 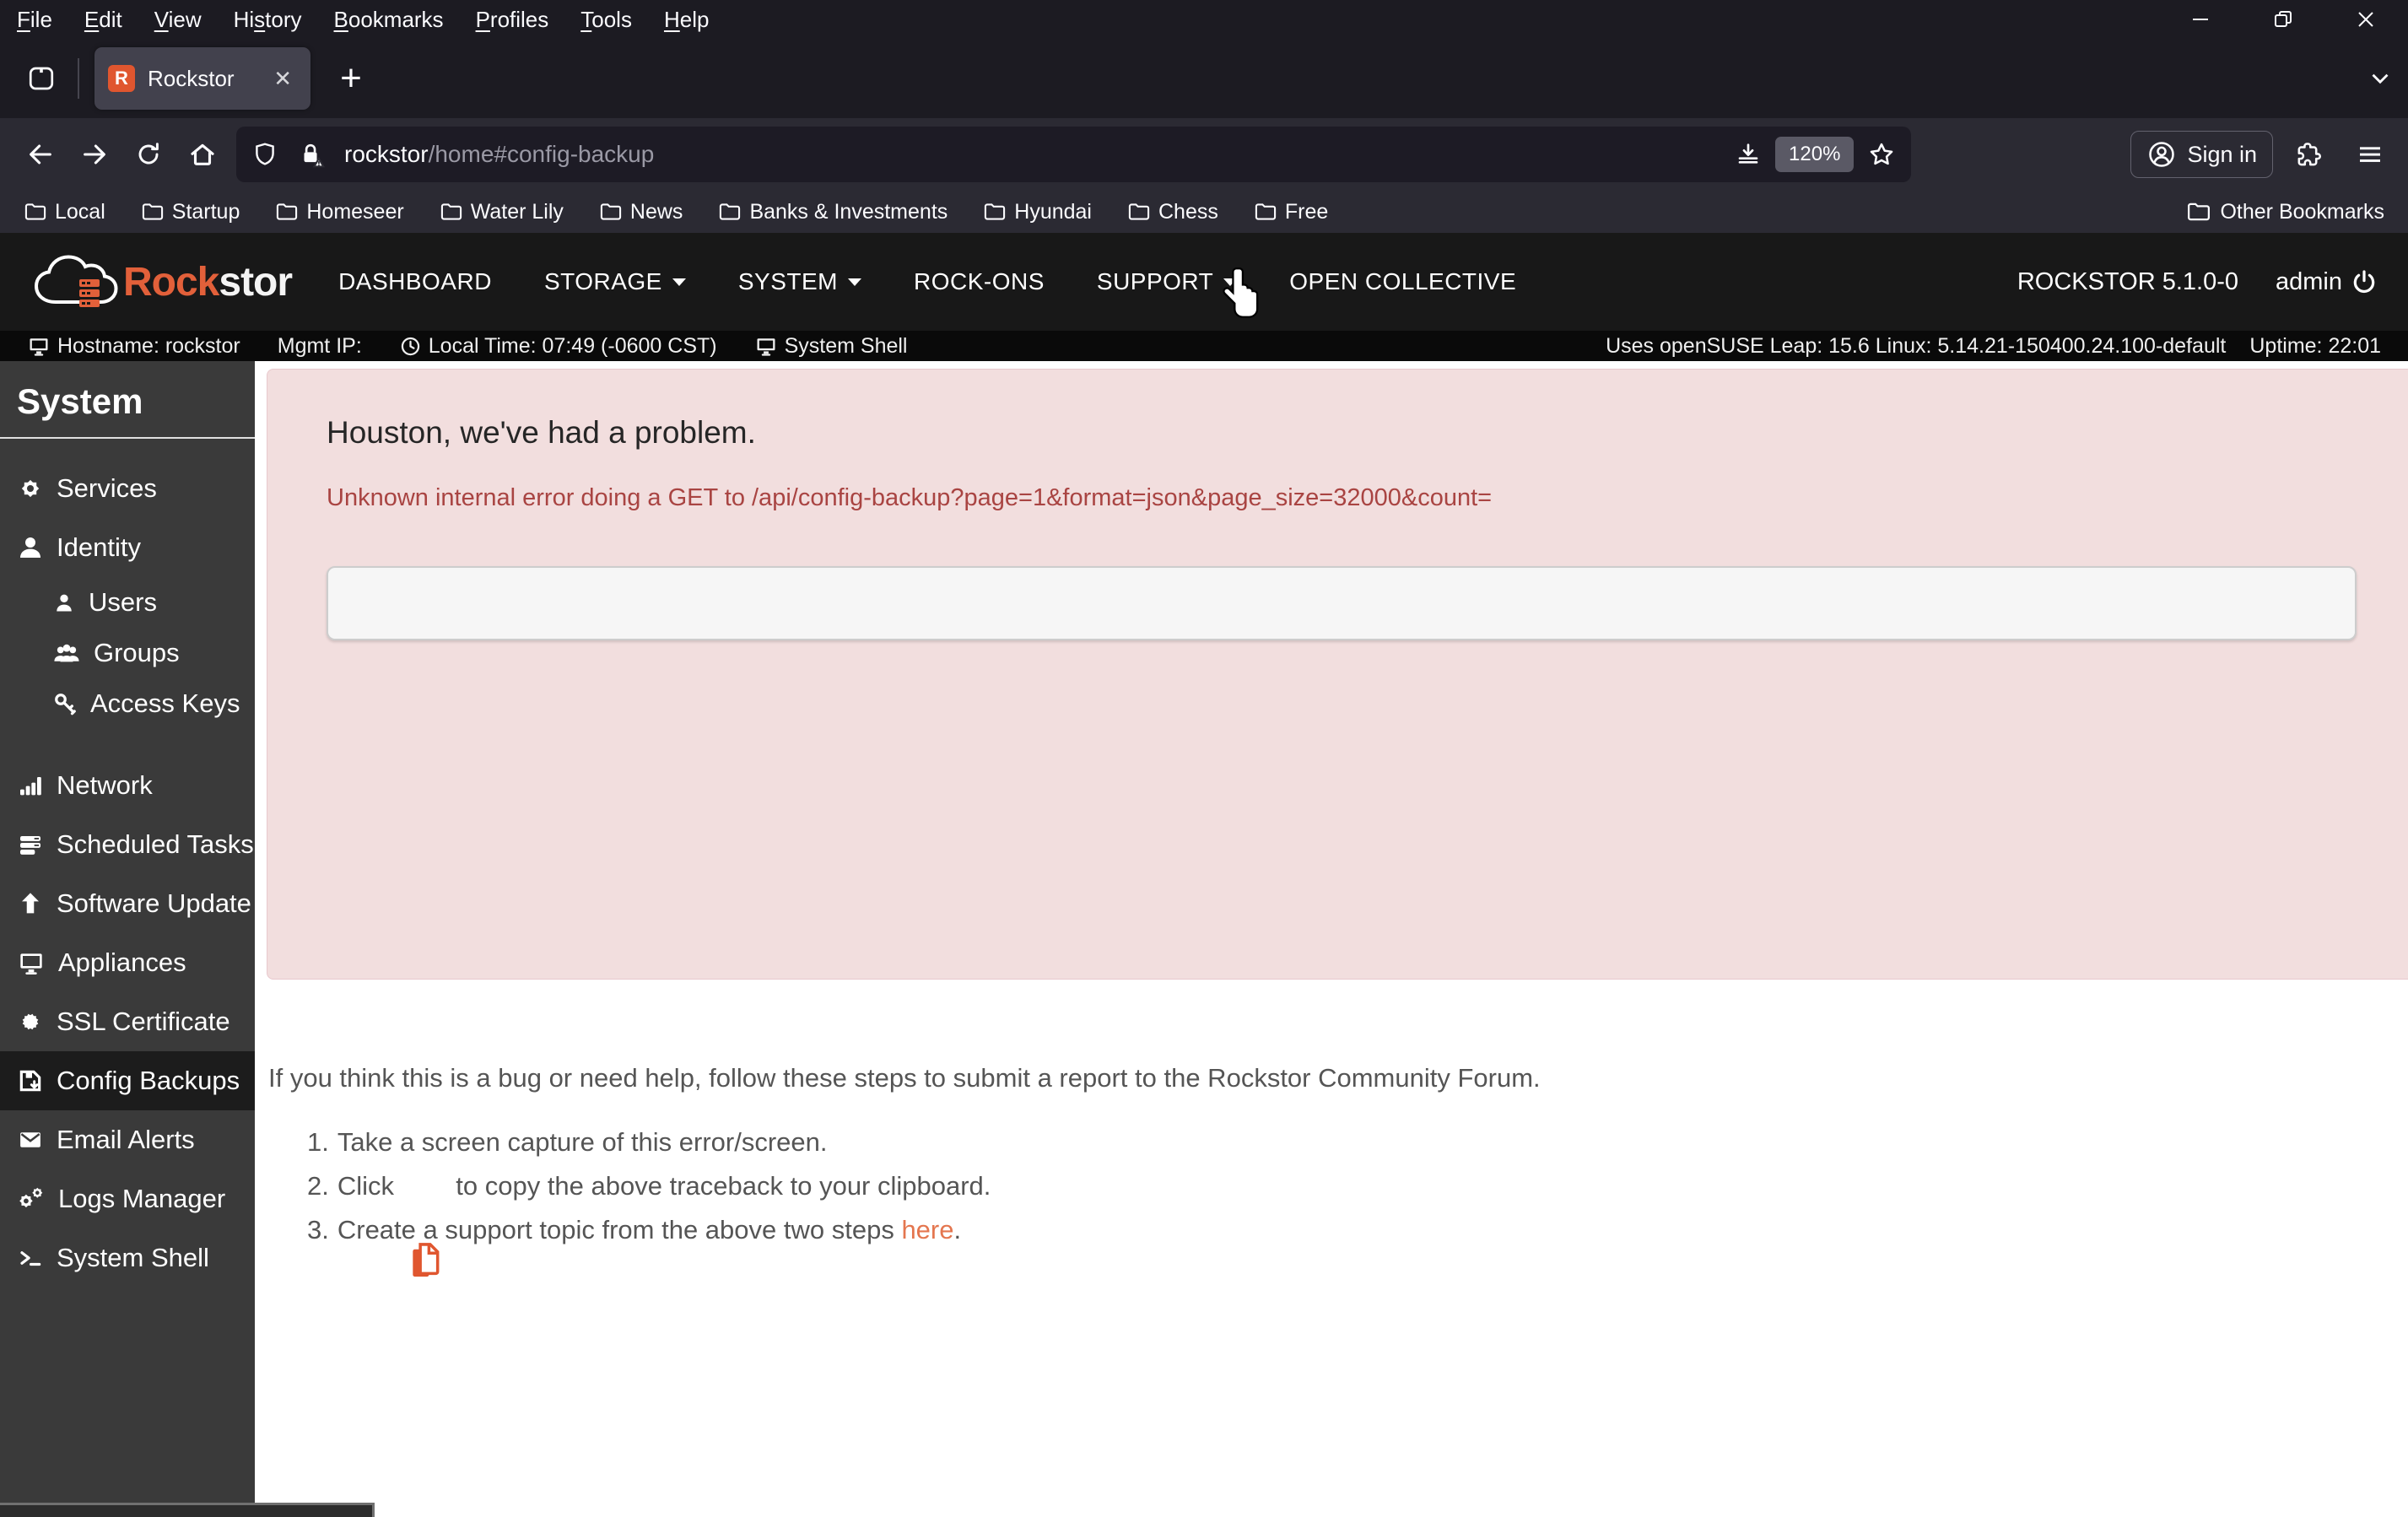 I want to click on sidebar-item-ssl-certificate: SSL Certificate, so click(x=128, y=1021).